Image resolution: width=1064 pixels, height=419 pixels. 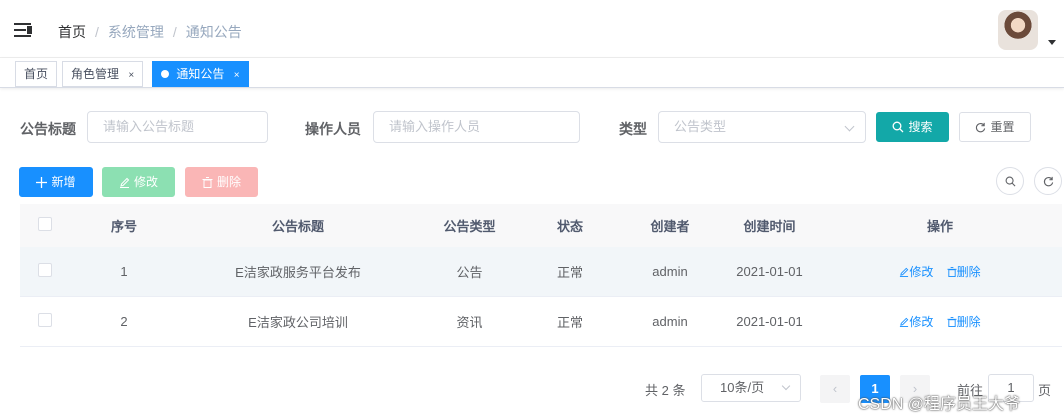 I want to click on watermark: CSDN @程序员王大爷, so click(x=939, y=404).